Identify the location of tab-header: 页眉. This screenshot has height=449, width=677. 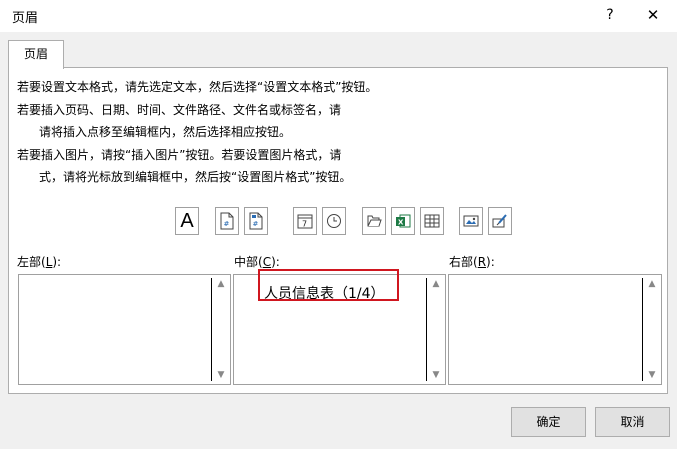
(36, 54).